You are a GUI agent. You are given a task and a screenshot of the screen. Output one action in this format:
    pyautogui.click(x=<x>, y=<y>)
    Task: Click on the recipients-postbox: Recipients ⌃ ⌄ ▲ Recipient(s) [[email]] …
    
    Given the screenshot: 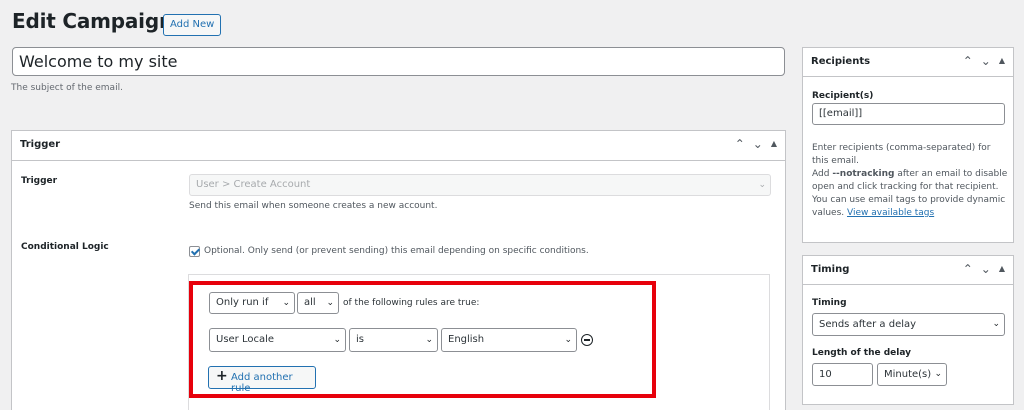 What is the action you would take?
    pyautogui.click(x=908, y=145)
    